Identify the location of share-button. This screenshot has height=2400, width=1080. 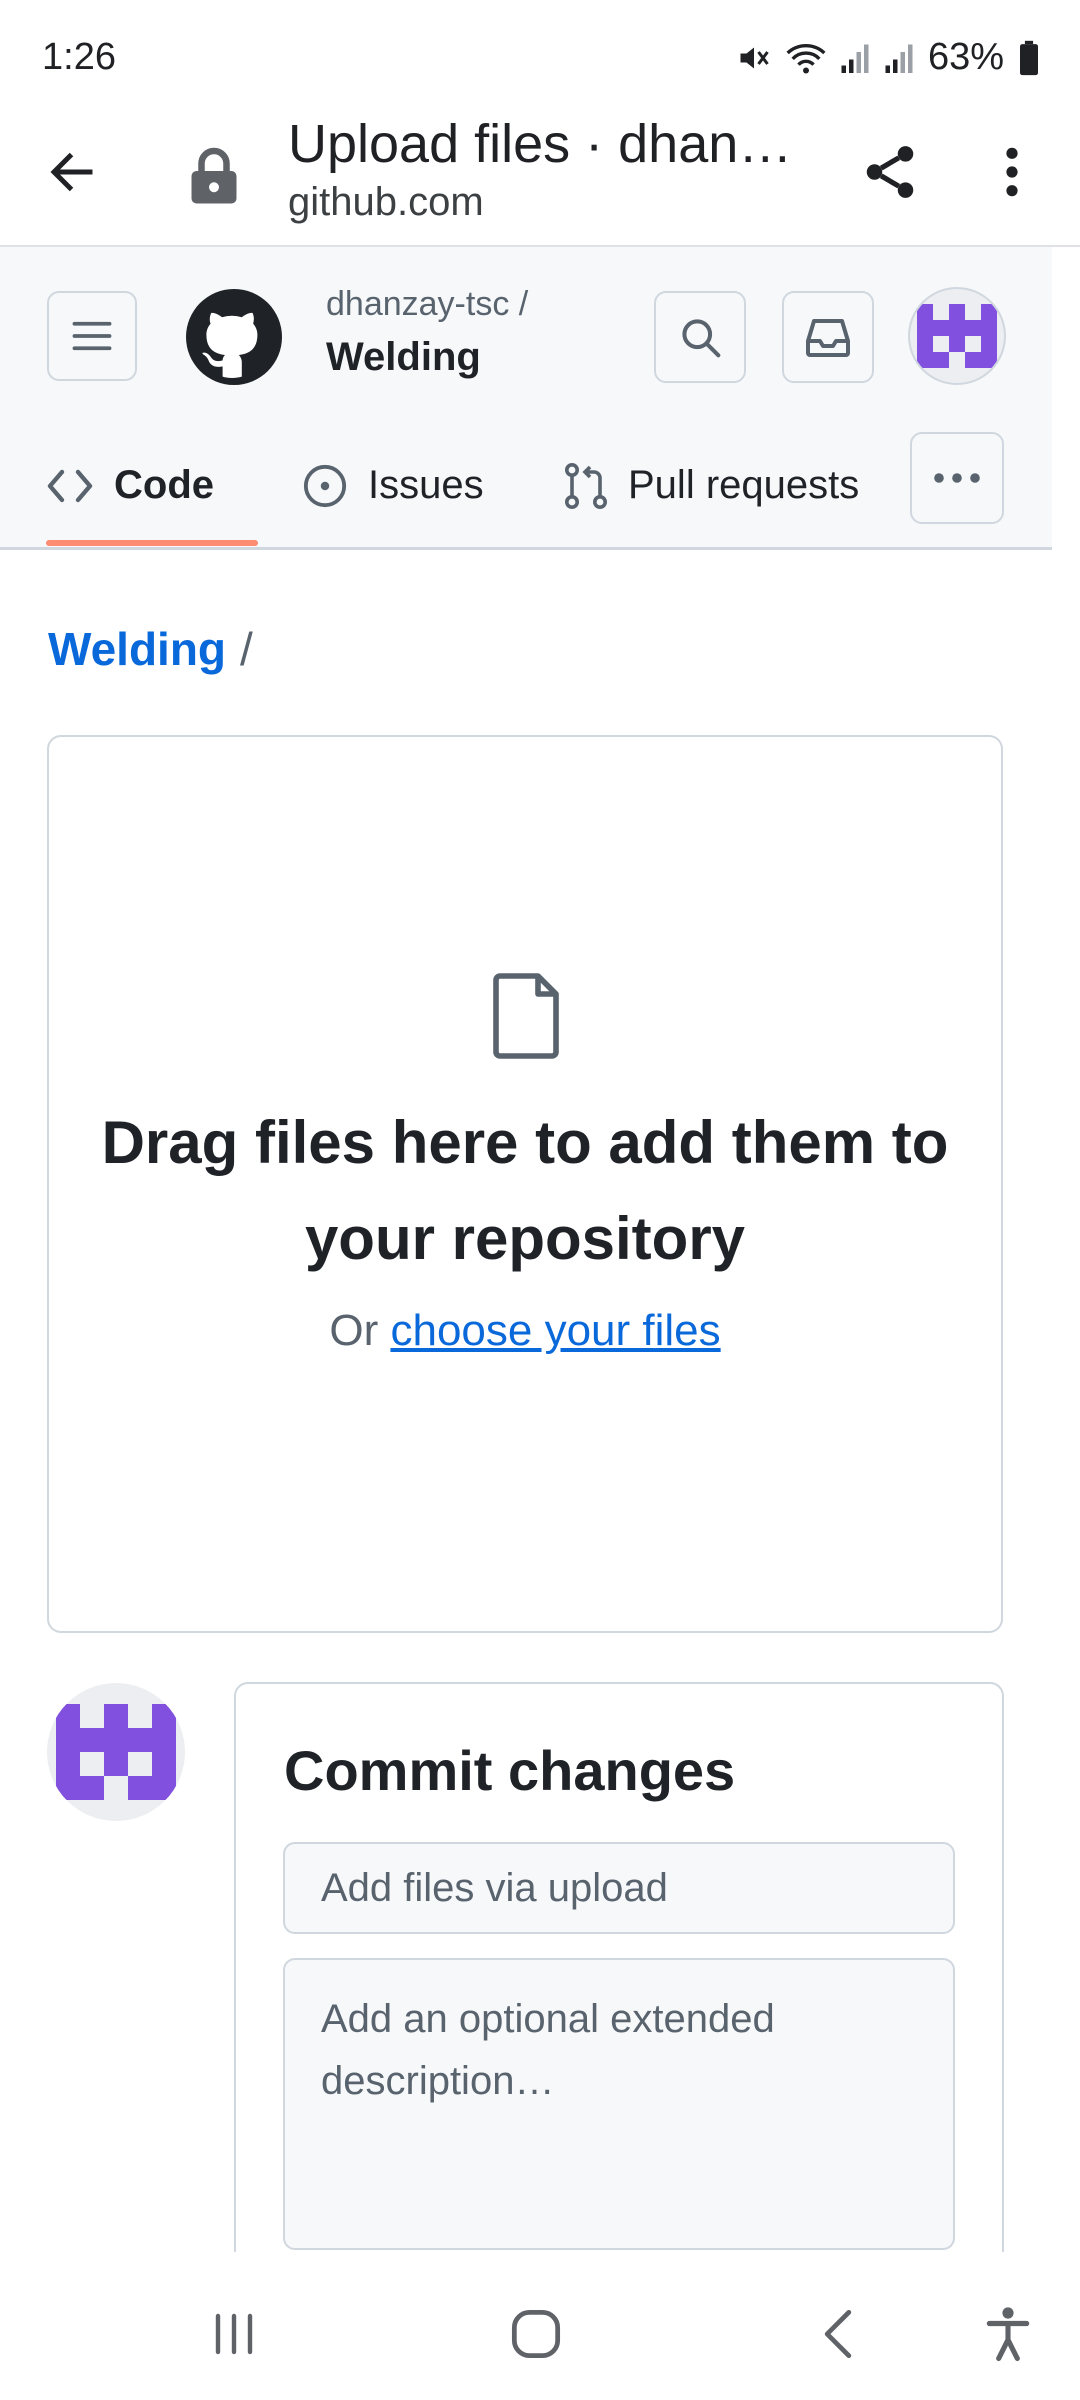
(890, 172).